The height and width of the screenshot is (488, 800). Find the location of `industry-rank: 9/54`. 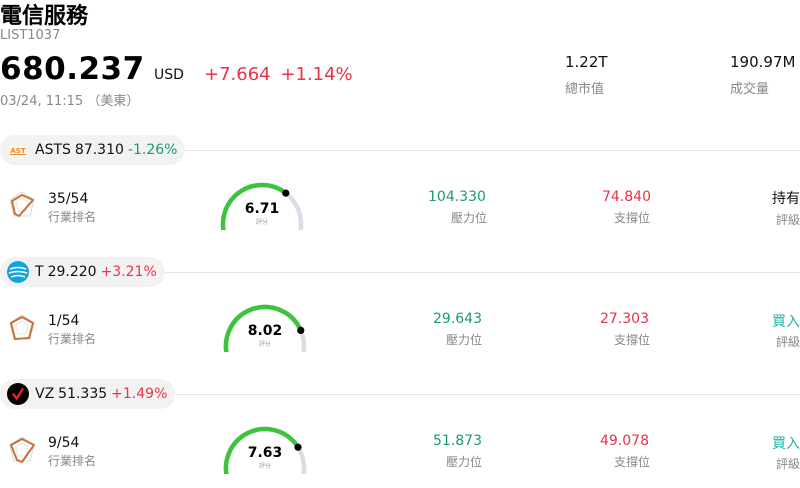

industry-rank: 9/54 is located at coordinates (64, 443).